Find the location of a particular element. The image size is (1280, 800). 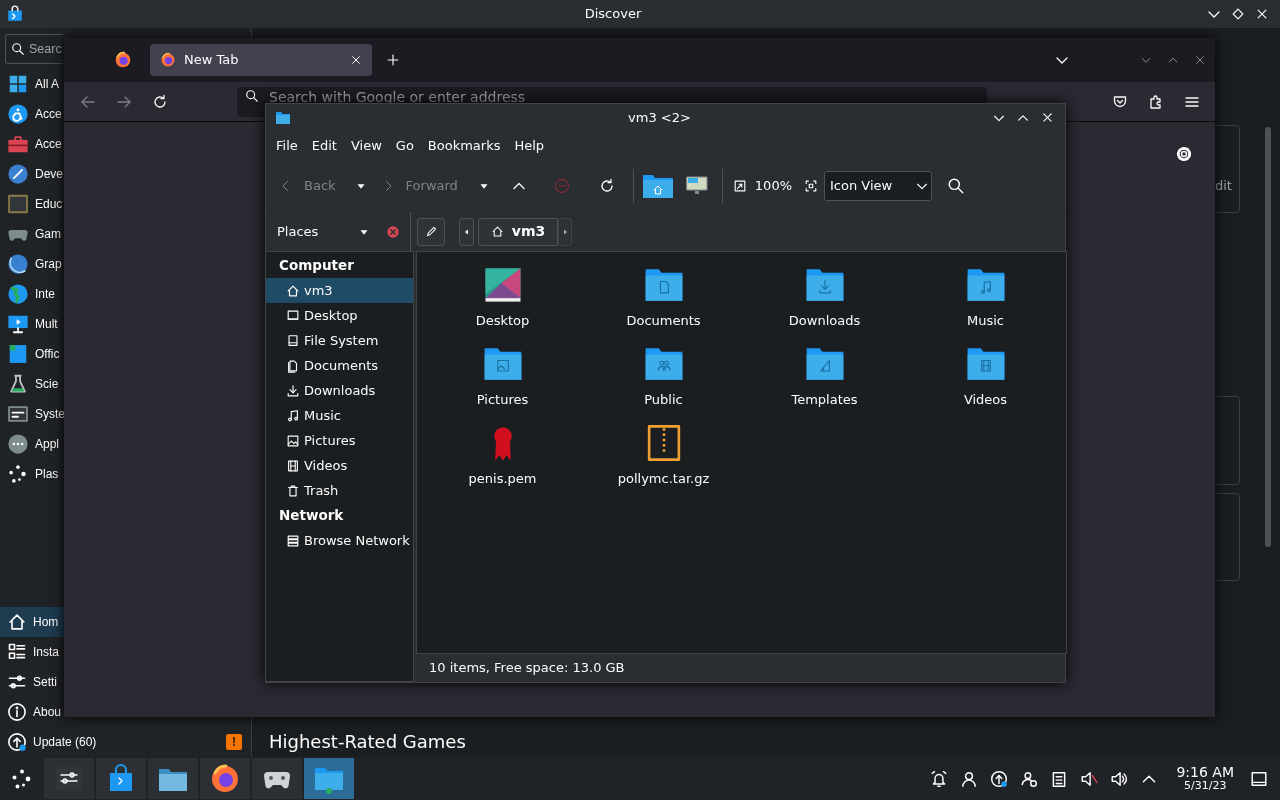

desktop-icon is located at coordinates (1259, 778).